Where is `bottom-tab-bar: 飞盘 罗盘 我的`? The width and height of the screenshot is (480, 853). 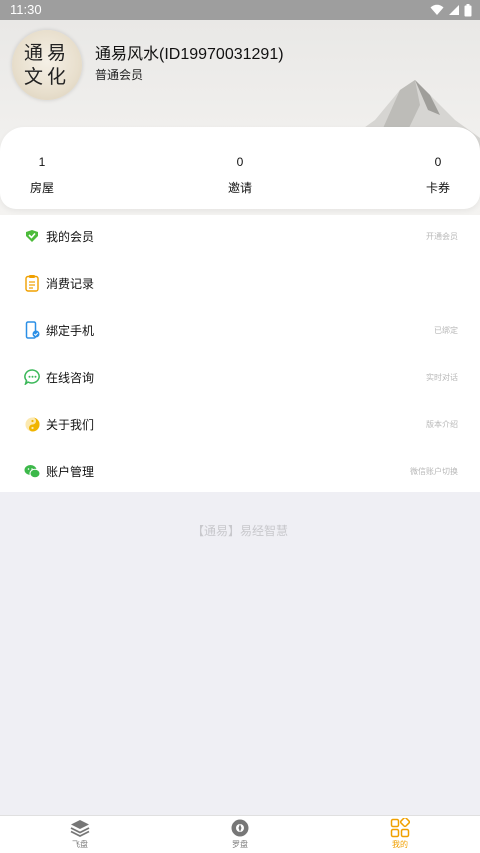 bottom-tab-bar: 飞盘 罗盘 我的 is located at coordinates (240, 834).